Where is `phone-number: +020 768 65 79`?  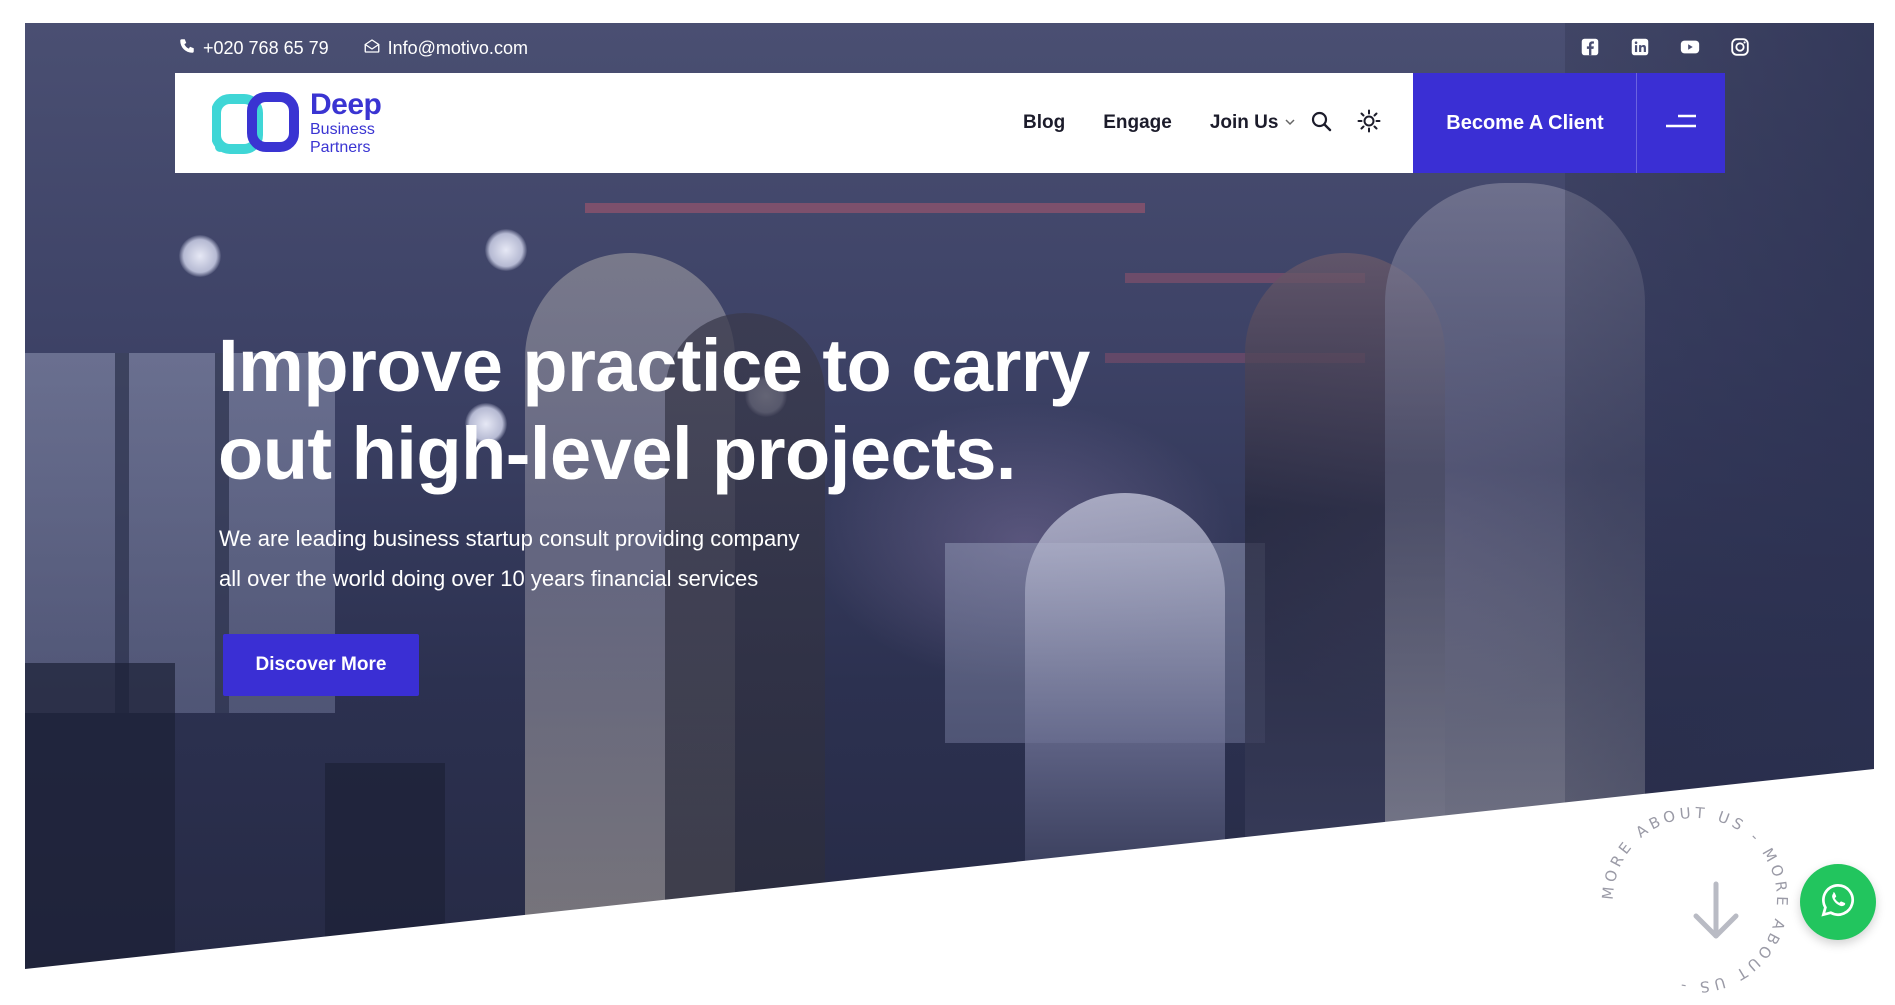 phone-number: +020 768 65 79 is located at coordinates (266, 47).